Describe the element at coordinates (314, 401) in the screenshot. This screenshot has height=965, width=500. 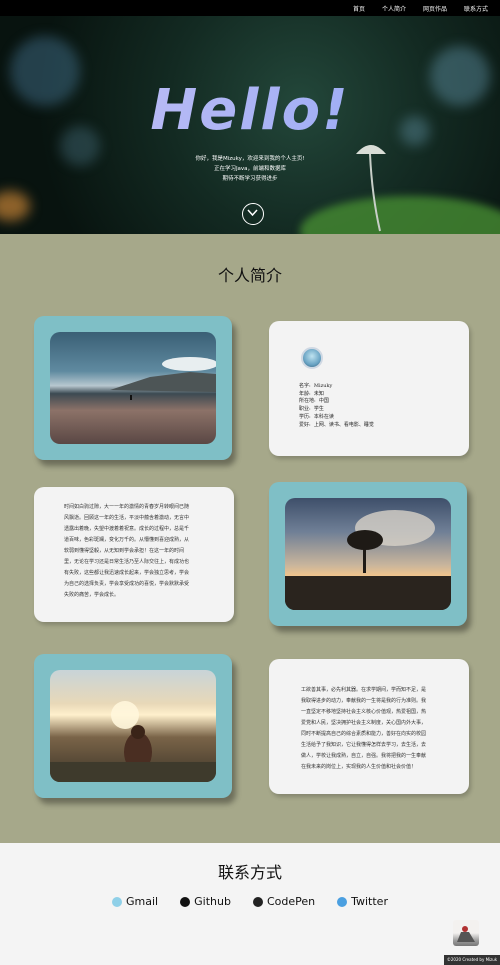
I see `info-row: 所在地: 中国` at that location.